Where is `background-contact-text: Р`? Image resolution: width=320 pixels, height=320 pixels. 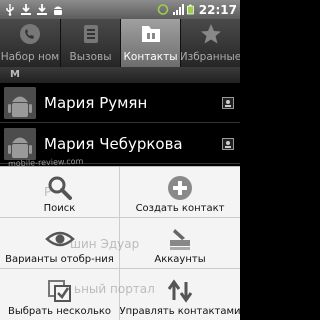 background-contact-text: Р is located at coordinates (48, 192).